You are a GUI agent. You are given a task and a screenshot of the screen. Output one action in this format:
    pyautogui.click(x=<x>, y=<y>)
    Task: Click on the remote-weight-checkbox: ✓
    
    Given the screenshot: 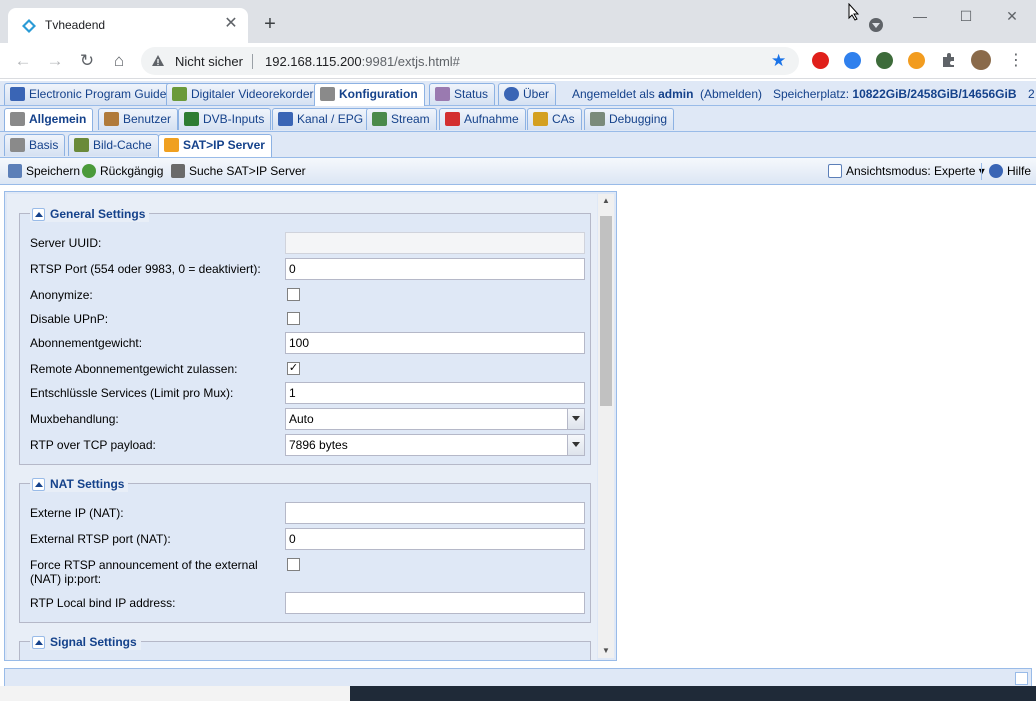 What is the action you would take?
    pyautogui.click(x=293, y=368)
    